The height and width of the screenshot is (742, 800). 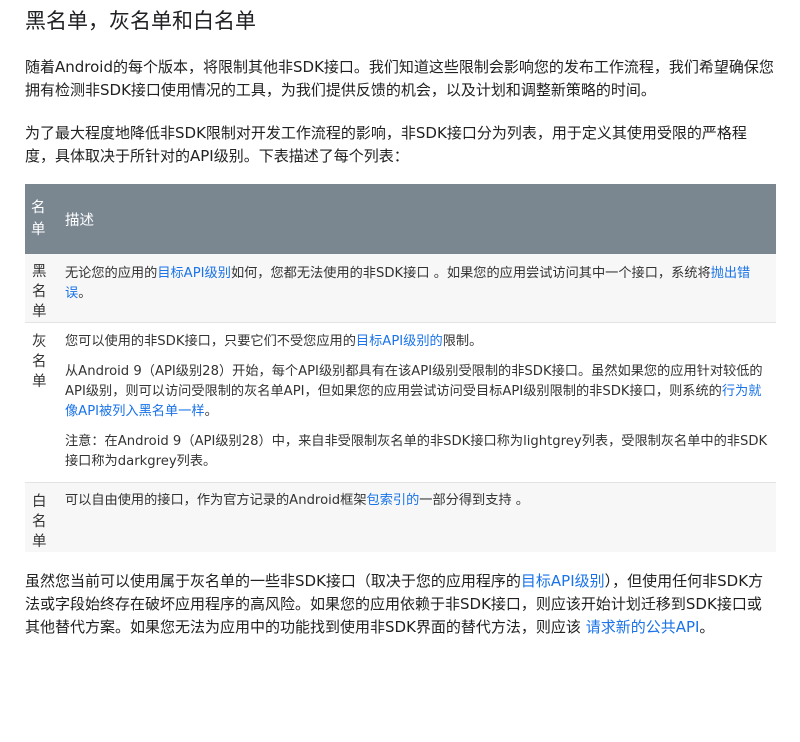 I want to click on outro-after: 。, so click(x=707, y=627).